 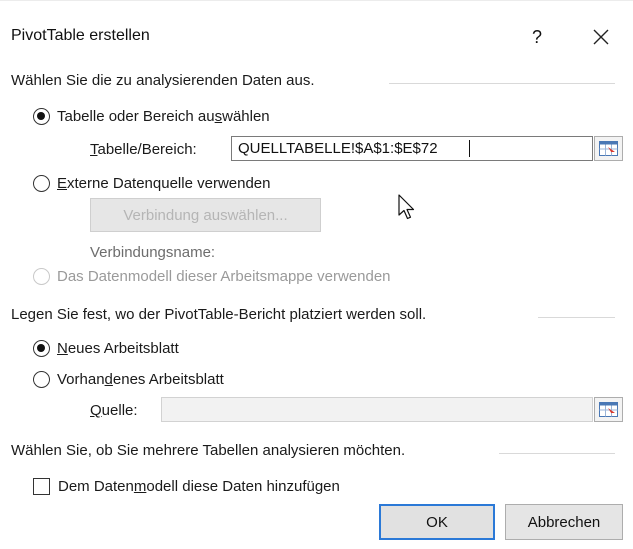 What do you see at coordinates (140, 379) in the screenshot?
I see `radio-label: Vorhandenes Arbeitsblatt` at bounding box center [140, 379].